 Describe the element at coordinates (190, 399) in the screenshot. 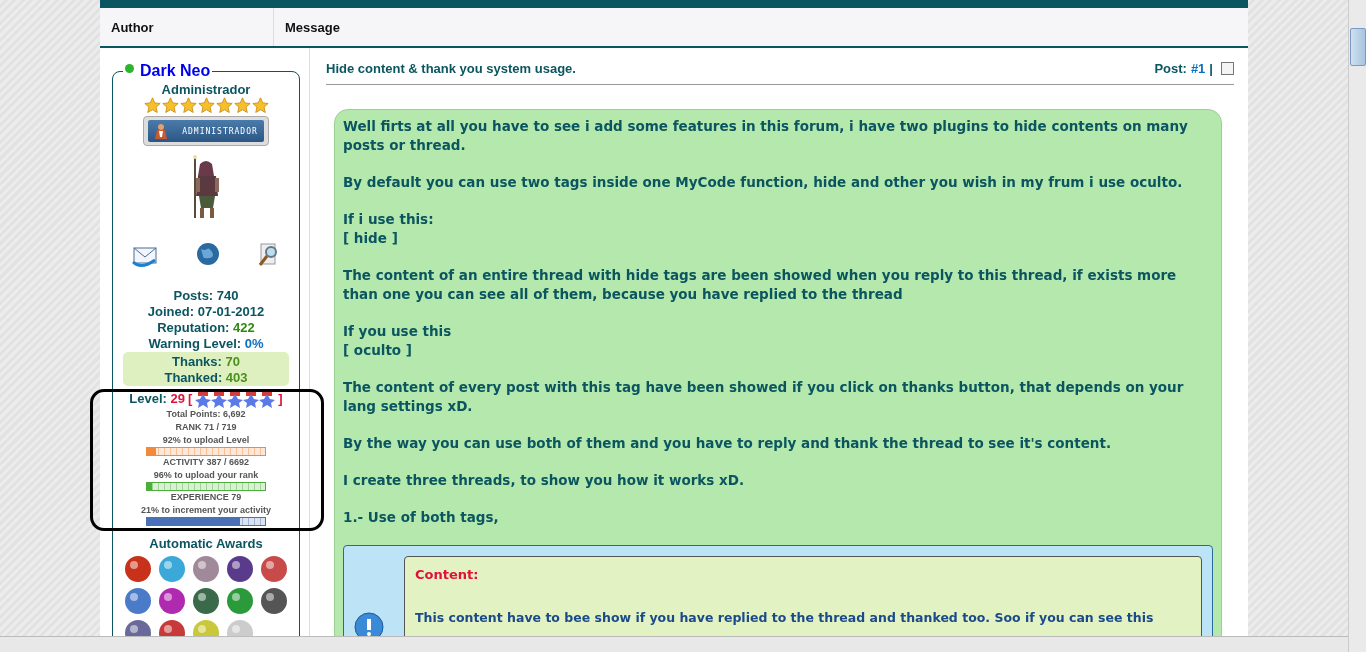

I see `level-bracket: [` at that location.